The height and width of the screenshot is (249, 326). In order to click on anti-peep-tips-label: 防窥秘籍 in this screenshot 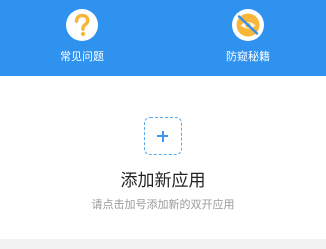, I will do `click(248, 56)`.